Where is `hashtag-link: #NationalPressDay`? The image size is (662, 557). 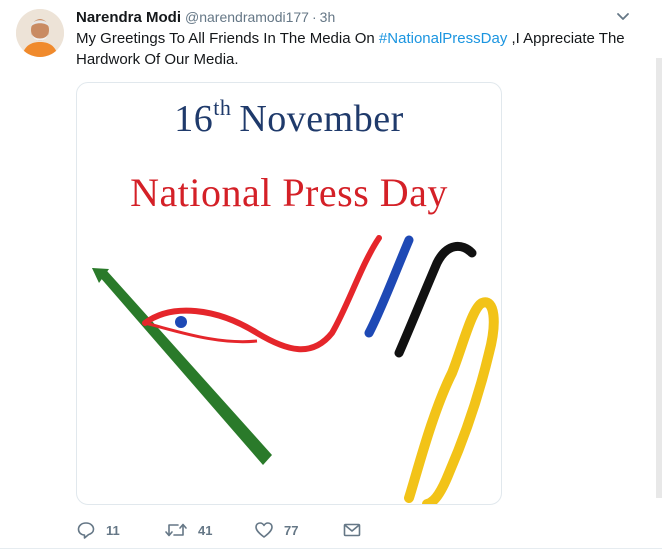 hashtag-link: #NationalPressDay is located at coordinates (443, 38).